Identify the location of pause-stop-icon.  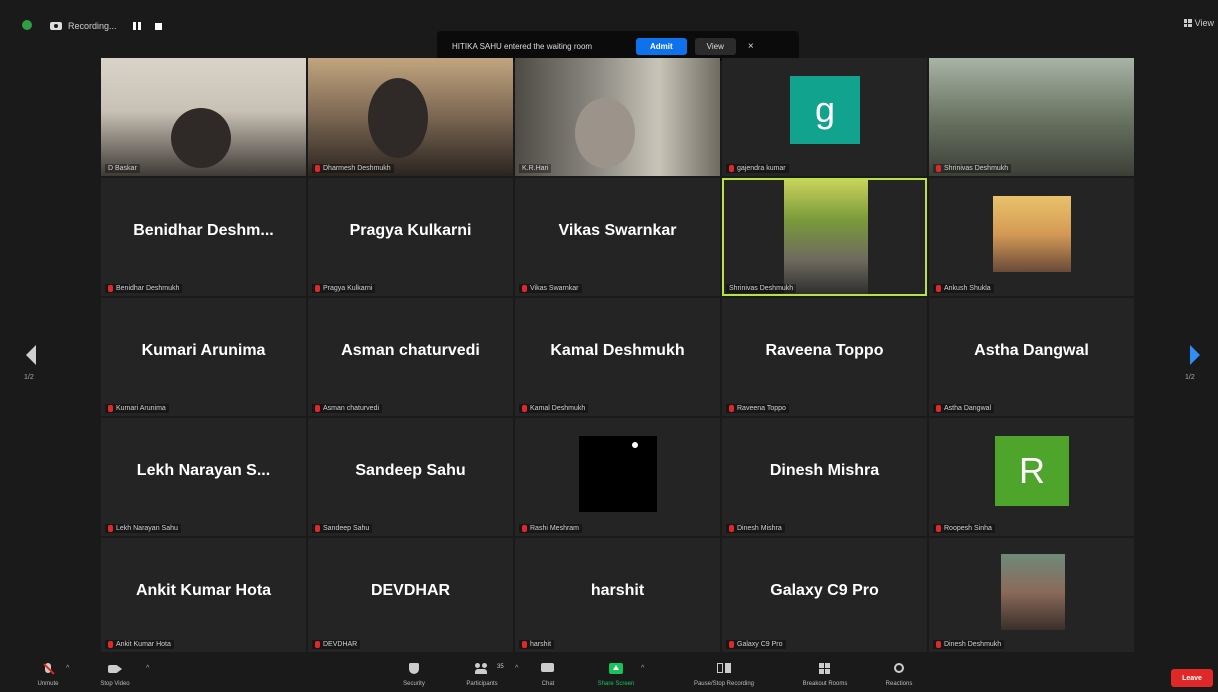
(724, 669).